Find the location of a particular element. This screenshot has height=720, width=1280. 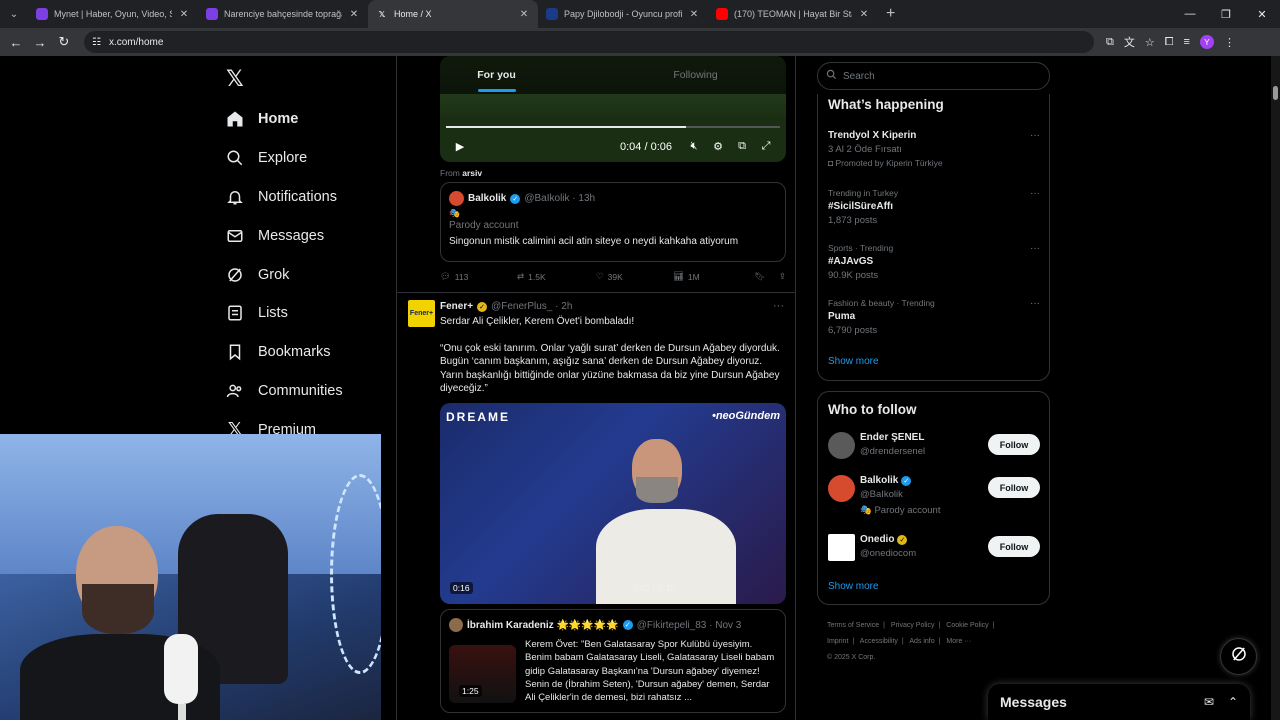

close-window-icon: ✕ is located at coordinates (1262, 14).